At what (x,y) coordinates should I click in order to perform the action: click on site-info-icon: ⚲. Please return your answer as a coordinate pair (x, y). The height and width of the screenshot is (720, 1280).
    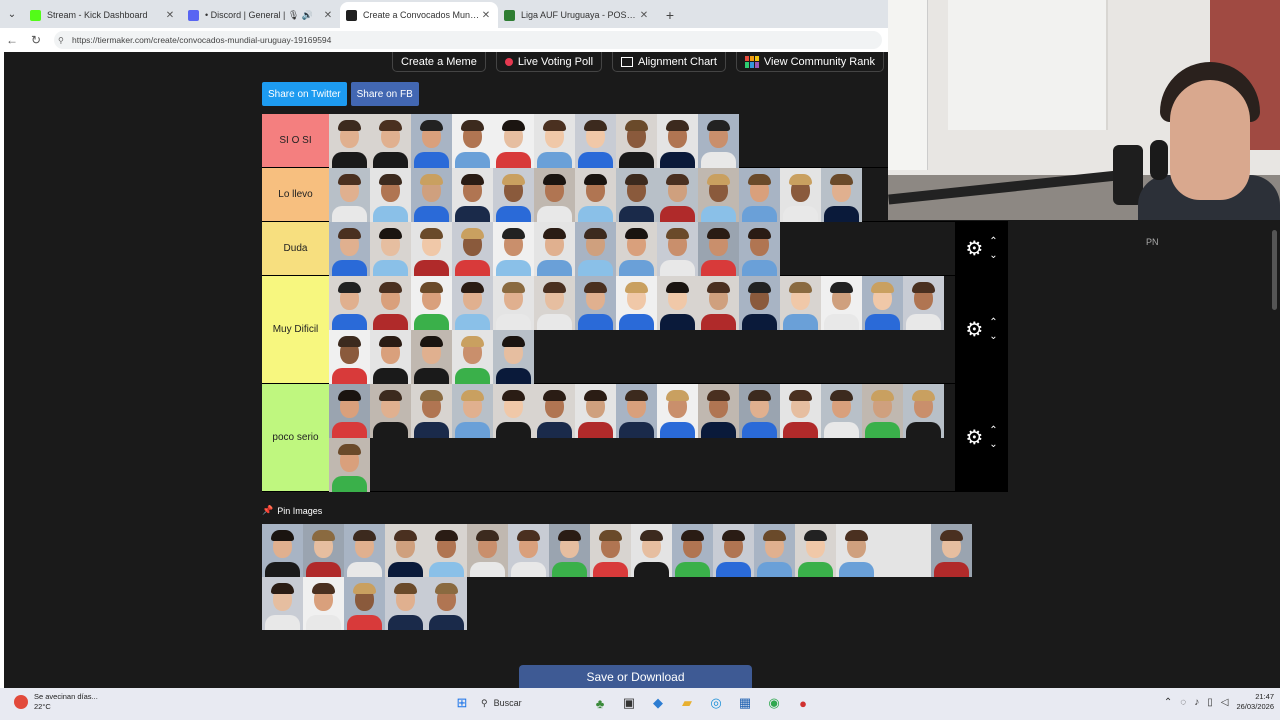
    Looking at the image, I should click on (65, 40).